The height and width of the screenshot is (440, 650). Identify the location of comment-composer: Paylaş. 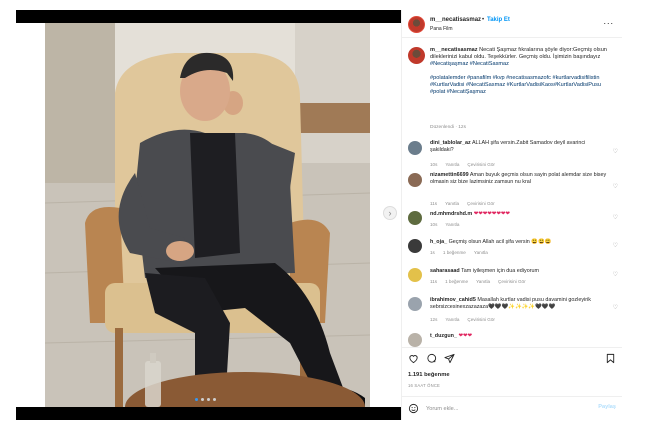
(512, 408).